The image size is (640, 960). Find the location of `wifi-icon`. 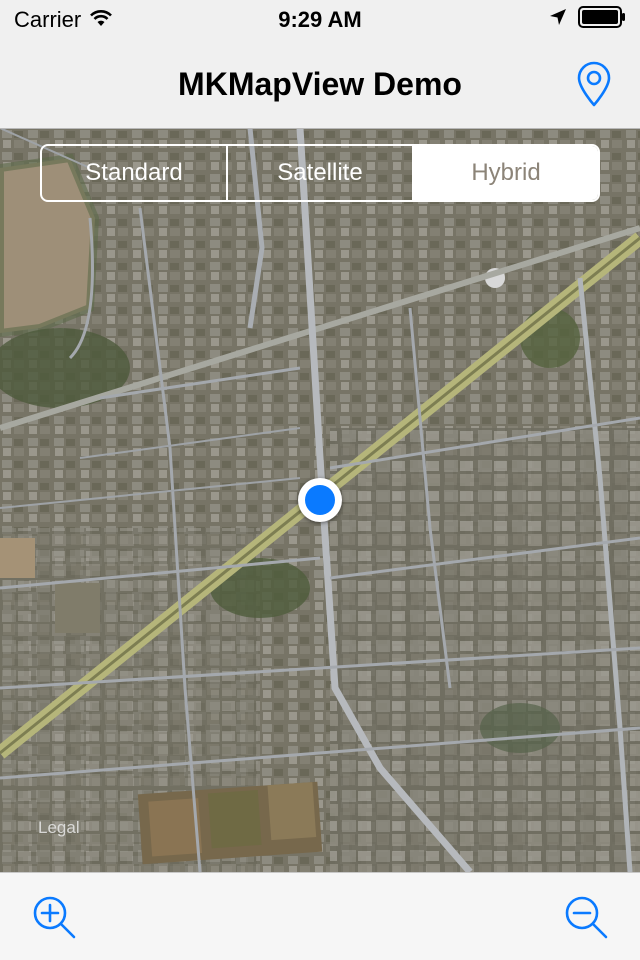

wifi-icon is located at coordinates (101, 20).